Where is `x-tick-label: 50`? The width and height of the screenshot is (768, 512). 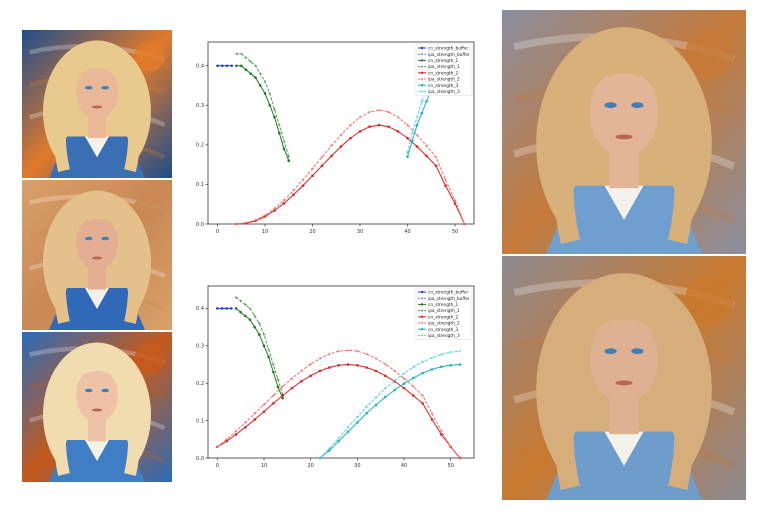 x-tick-label: 50 is located at coordinates (450, 466).